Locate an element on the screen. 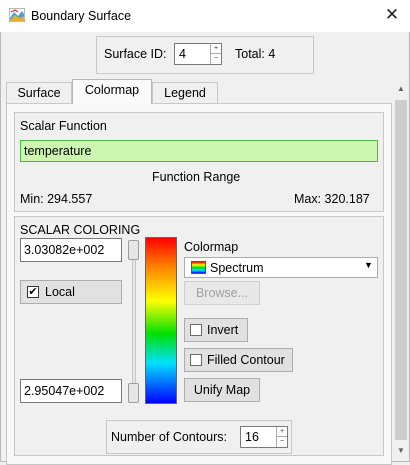 The image size is (410, 465). filled-contour-checkbox-button: Filled Contour is located at coordinates (238, 360).